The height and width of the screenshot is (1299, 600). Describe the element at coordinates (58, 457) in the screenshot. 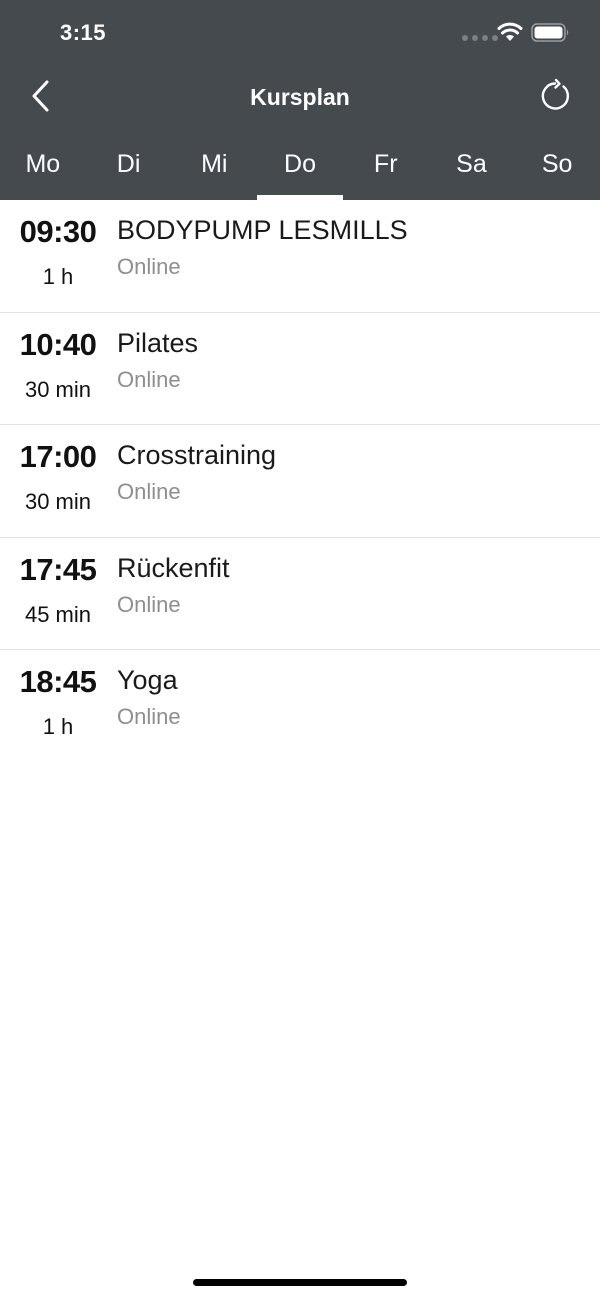

I see `course-time: 17:00` at that location.